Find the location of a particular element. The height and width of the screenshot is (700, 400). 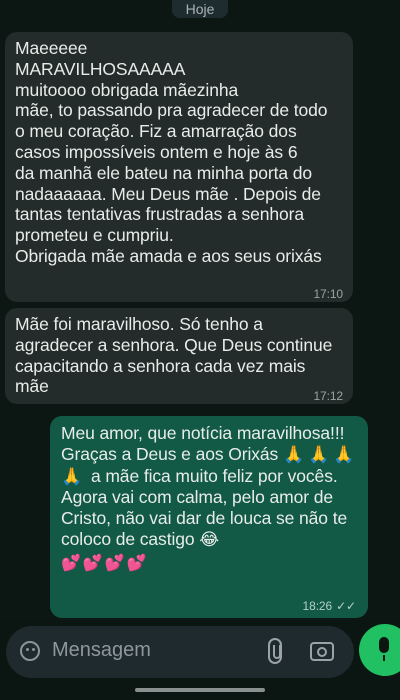

message-line: da manhã ele bateu na minha porta do is located at coordinates (164, 172).